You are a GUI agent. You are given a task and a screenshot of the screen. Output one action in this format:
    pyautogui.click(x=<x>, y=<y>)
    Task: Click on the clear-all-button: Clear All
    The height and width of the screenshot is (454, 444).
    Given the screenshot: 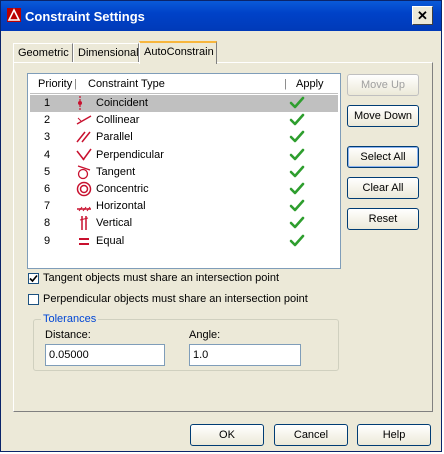 What is the action you would take?
    pyautogui.click(x=383, y=188)
    